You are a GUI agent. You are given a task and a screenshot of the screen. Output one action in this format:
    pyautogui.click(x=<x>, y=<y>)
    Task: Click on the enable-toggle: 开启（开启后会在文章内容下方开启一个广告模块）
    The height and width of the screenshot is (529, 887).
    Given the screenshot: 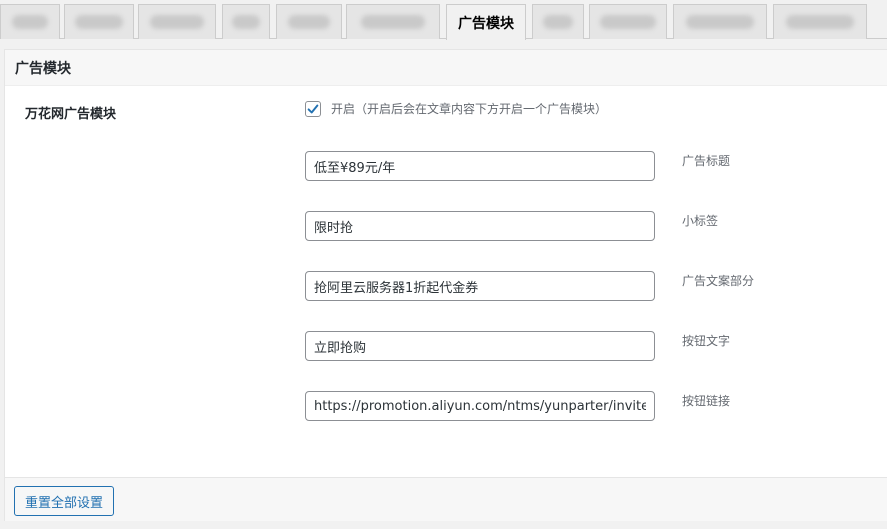 What is the action you would take?
    pyautogui.click(x=456, y=108)
    